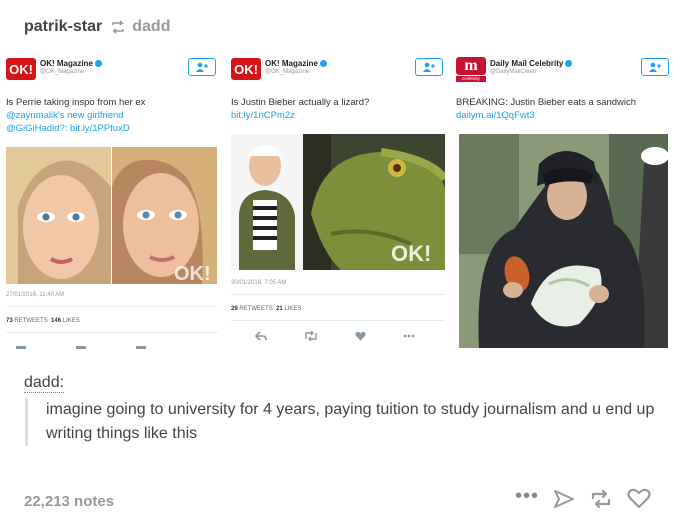  I want to click on post-username: patrik-star, so click(63, 27).